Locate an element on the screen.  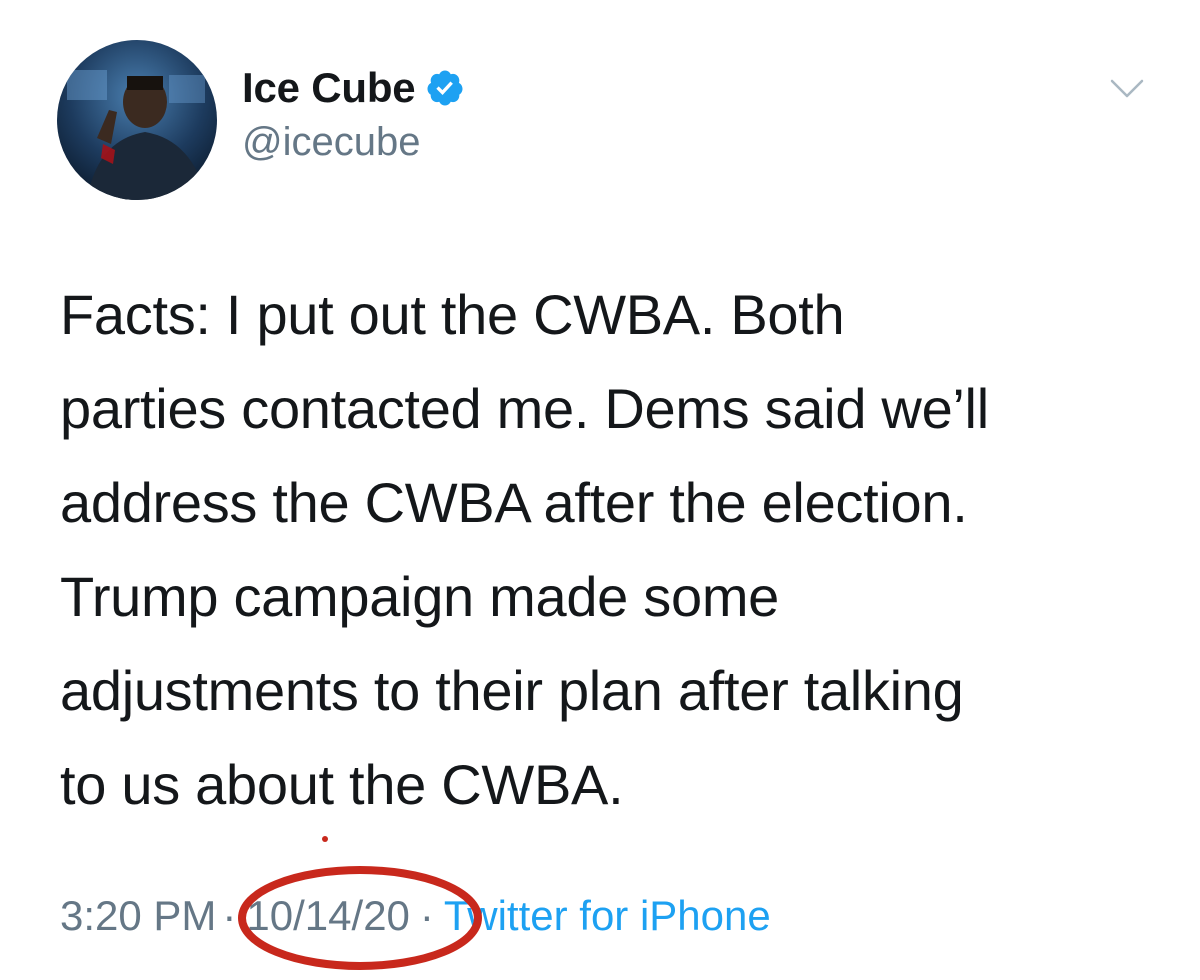
tweet-meta: 3:20 PM · 10/14/20 · Twitter for iPhone is located at coordinates (415, 916).